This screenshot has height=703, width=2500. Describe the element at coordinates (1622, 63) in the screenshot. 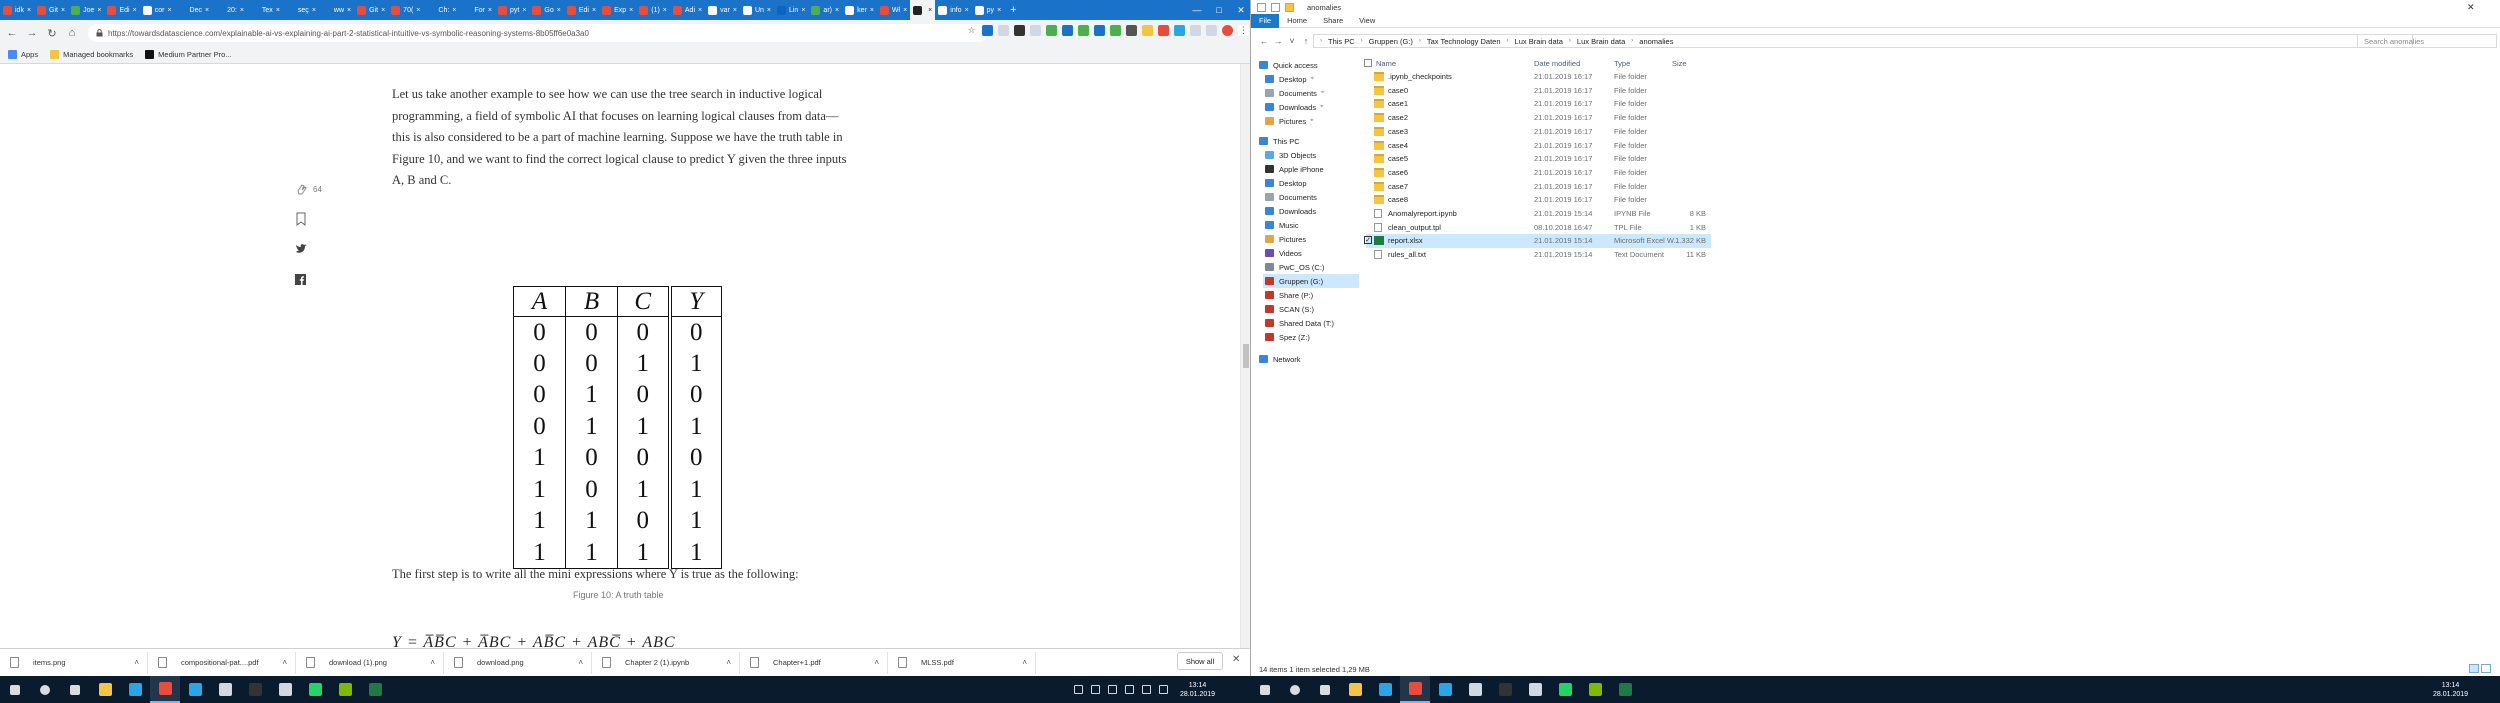

I see `column-header: Type` at that location.